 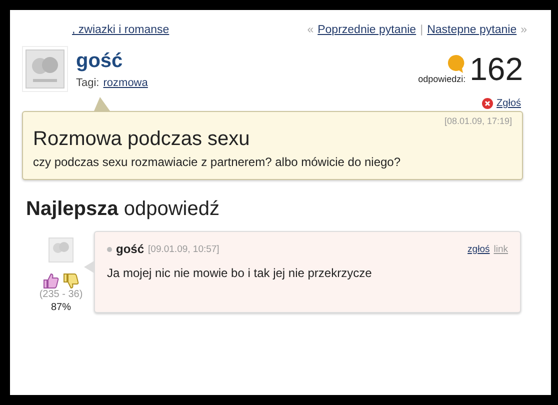 What do you see at coordinates (51, 281) in the screenshot?
I see `thumbs-up-icon` at bounding box center [51, 281].